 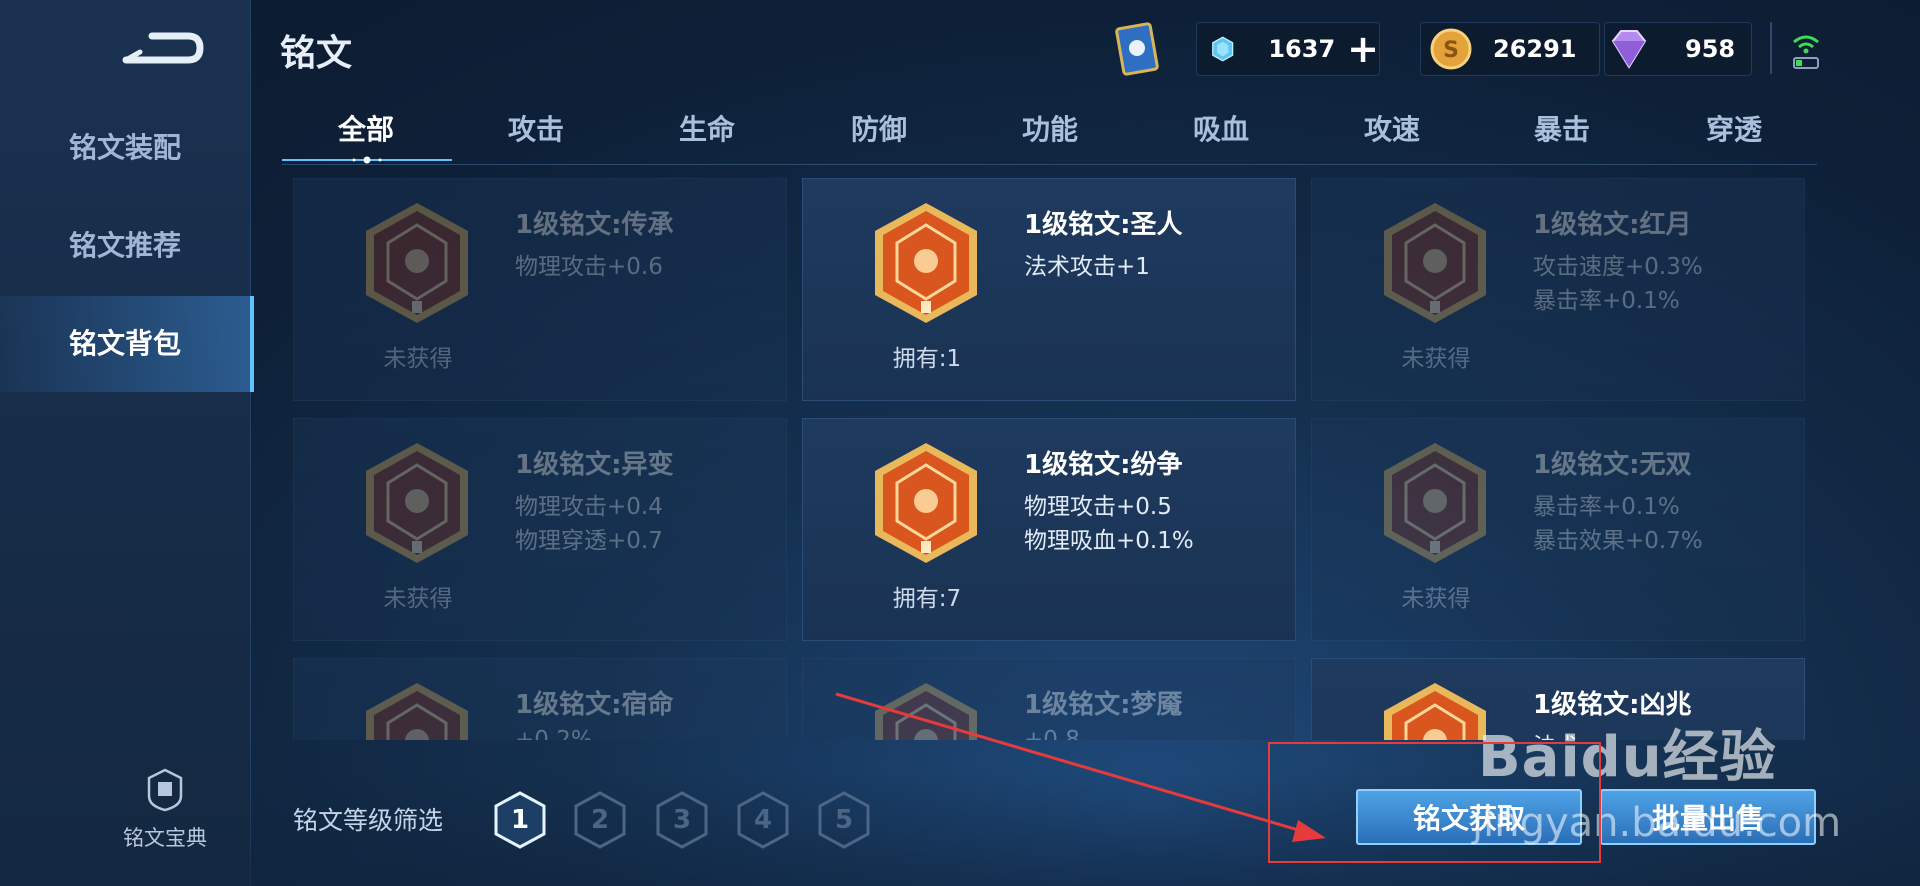 I want to click on inscription-attribute: 法术攻击+1, so click(x=1087, y=267).